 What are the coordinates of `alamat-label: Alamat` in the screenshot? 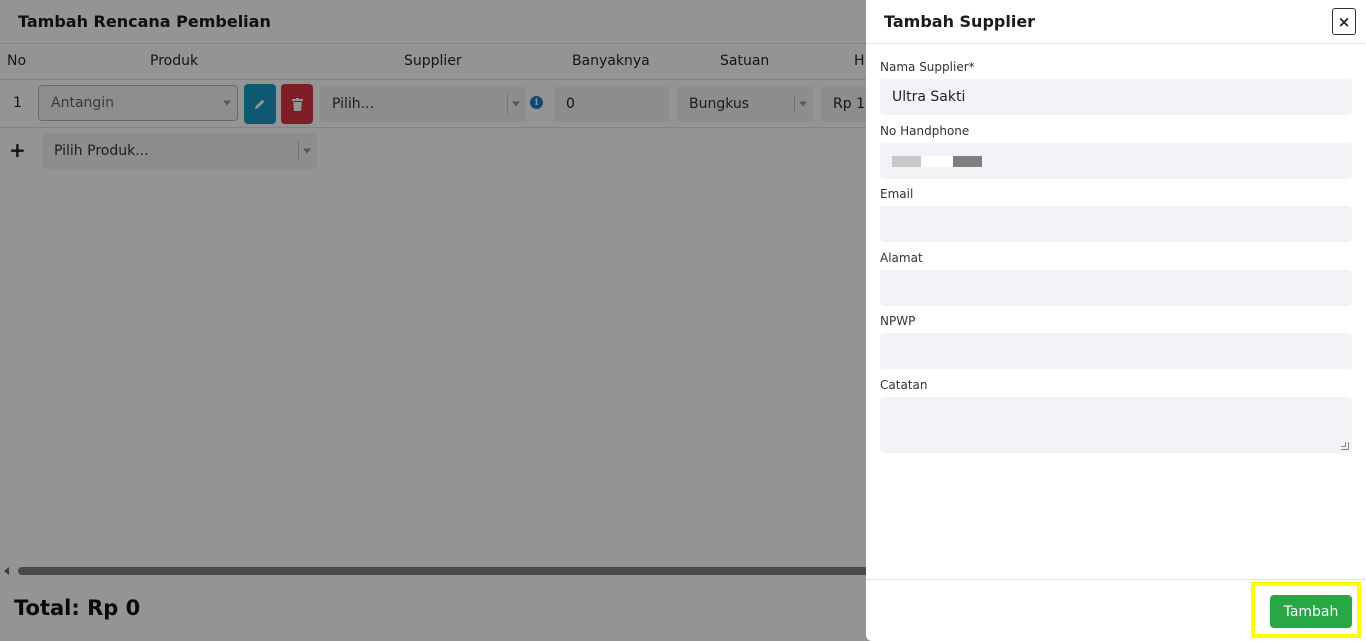 It's located at (901, 258).